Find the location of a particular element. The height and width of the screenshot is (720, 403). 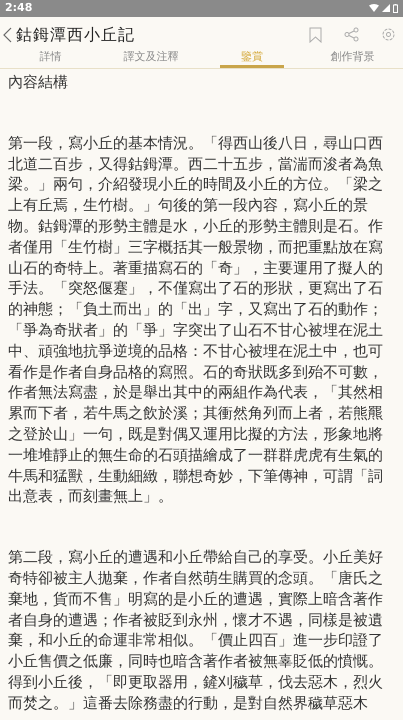

status-time: 2:48 is located at coordinates (18, 8).